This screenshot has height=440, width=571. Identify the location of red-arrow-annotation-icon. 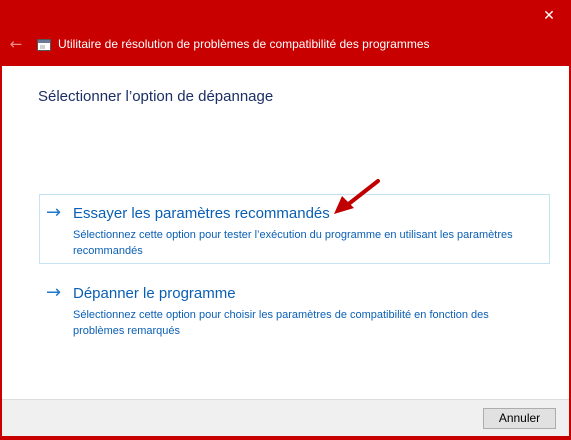
(357, 196).